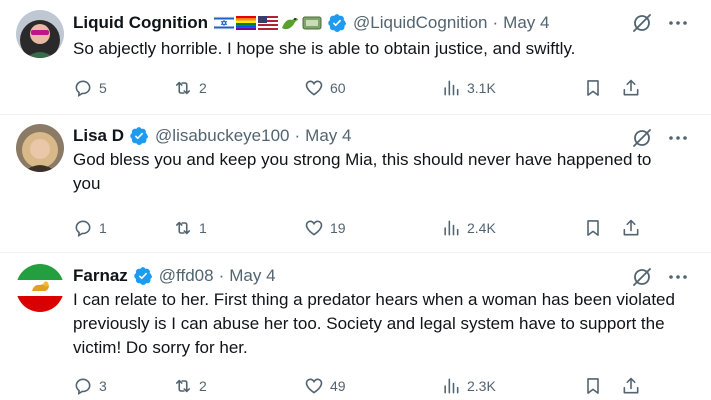 The width and height of the screenshot is (711, 400). I want to click on views-count: 2.3K, so click(481, 386).